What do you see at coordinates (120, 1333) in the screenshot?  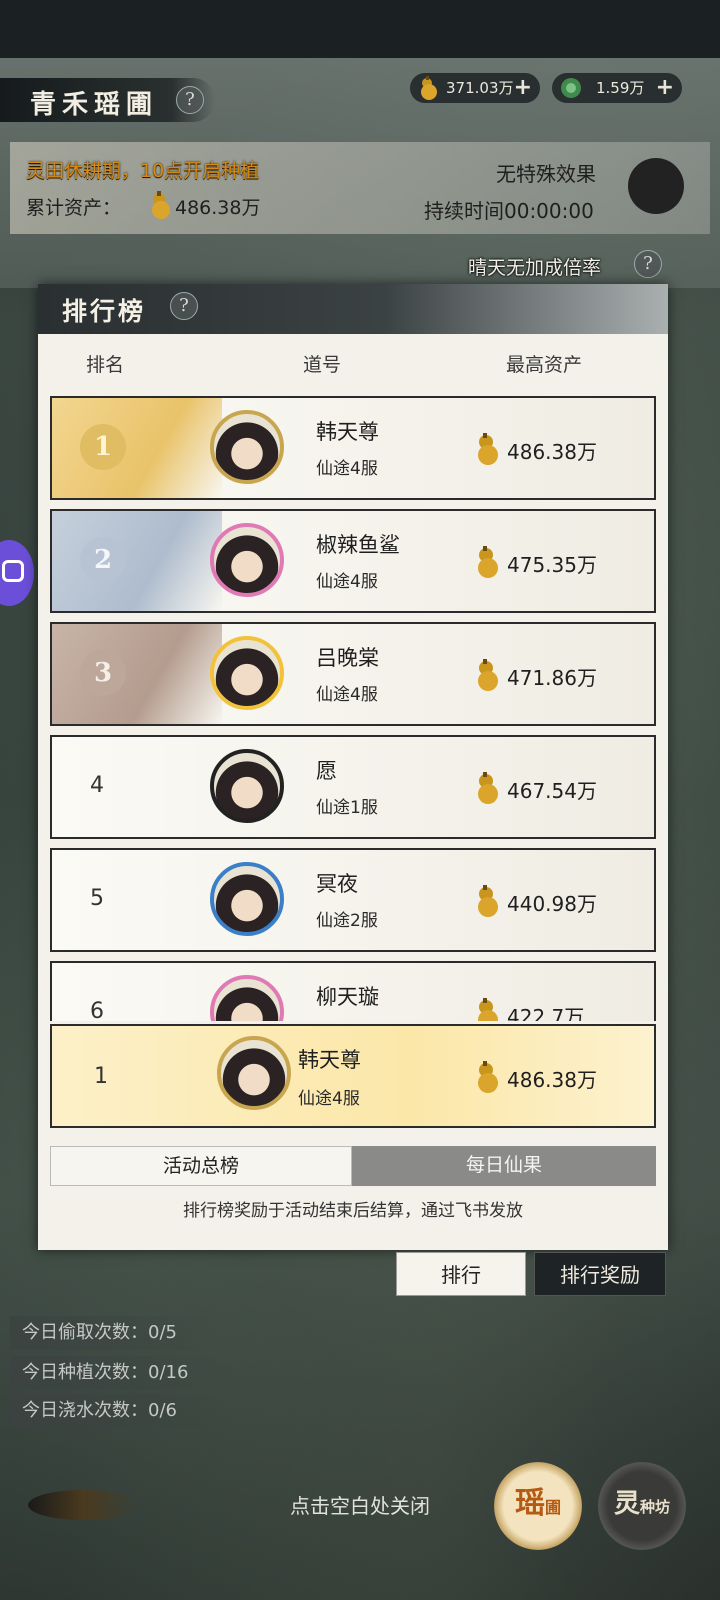 I see `daily-steal-count: 今日偷取次数：0/5` at bounding box center [120, 1333].